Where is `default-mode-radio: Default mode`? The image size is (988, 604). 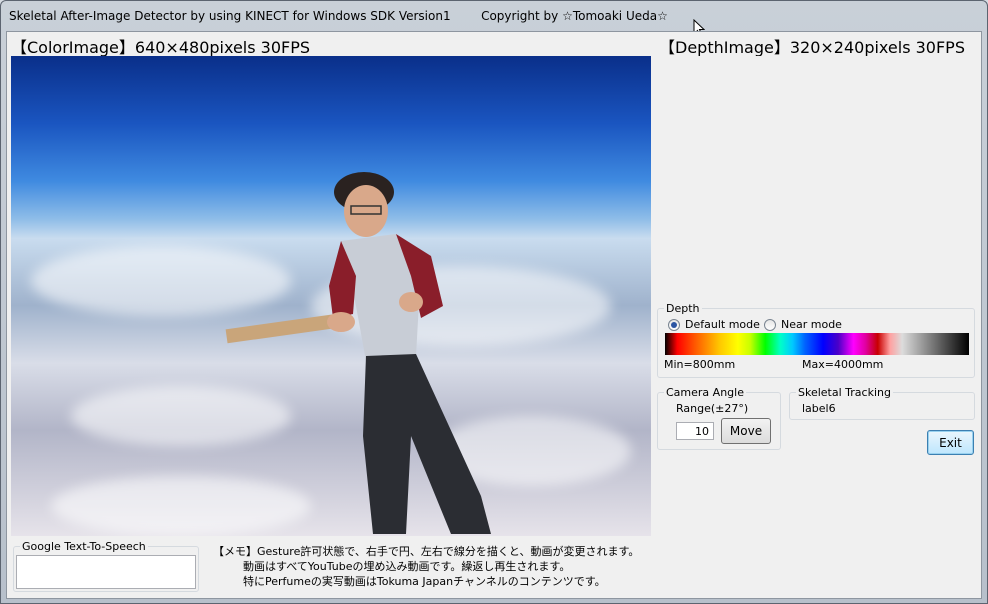
default-mode-radio: Default mode is located at coordinates (714, 324).